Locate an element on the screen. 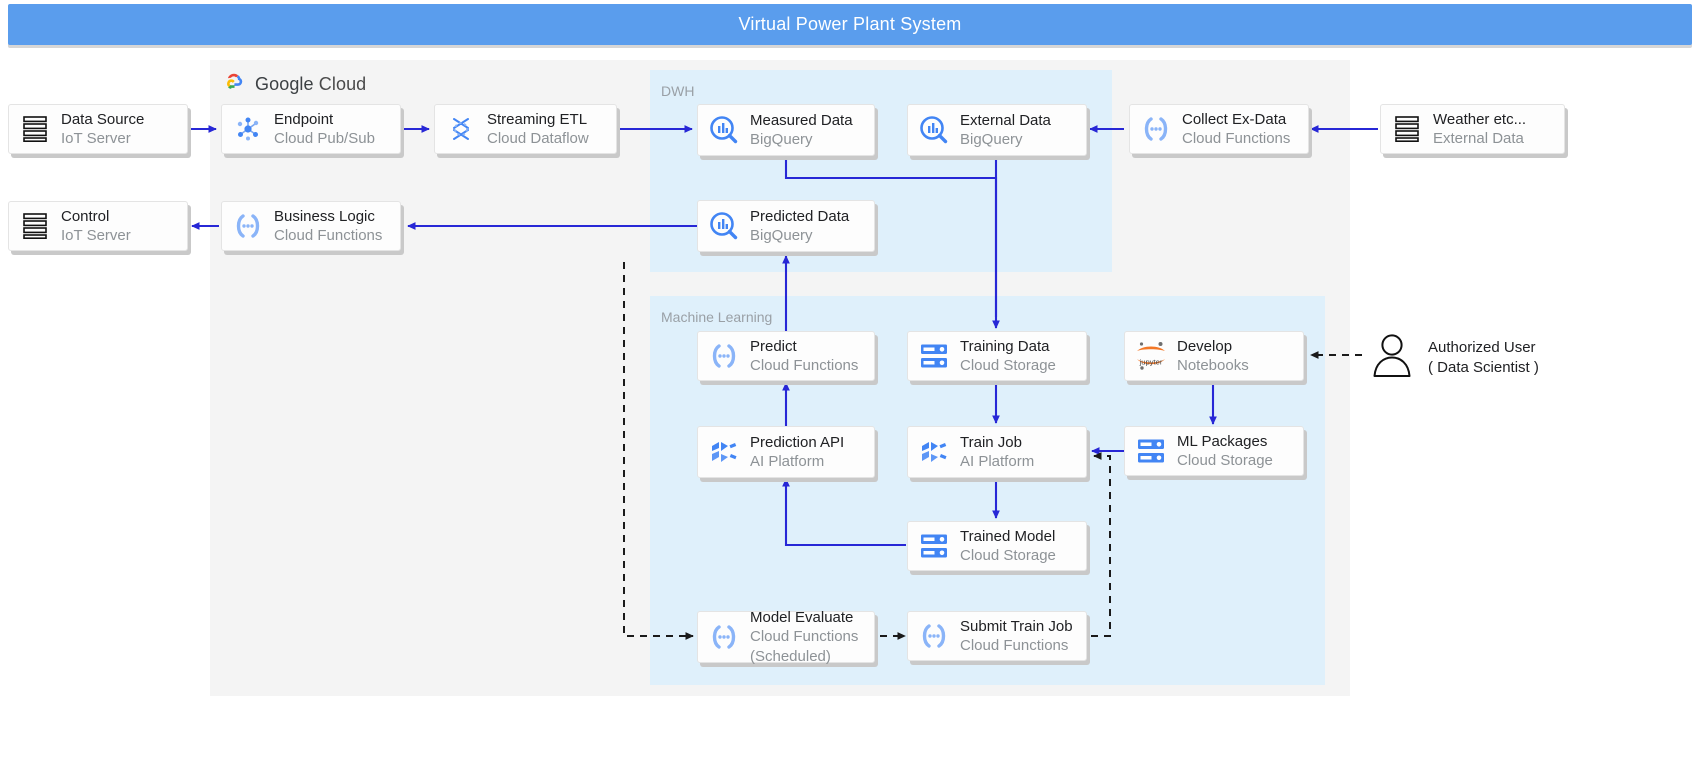 The height and width of the screenshot is (772, 1700). node-predicted-data: Predicted Data BigQuery is located at coordinates (786, 226).